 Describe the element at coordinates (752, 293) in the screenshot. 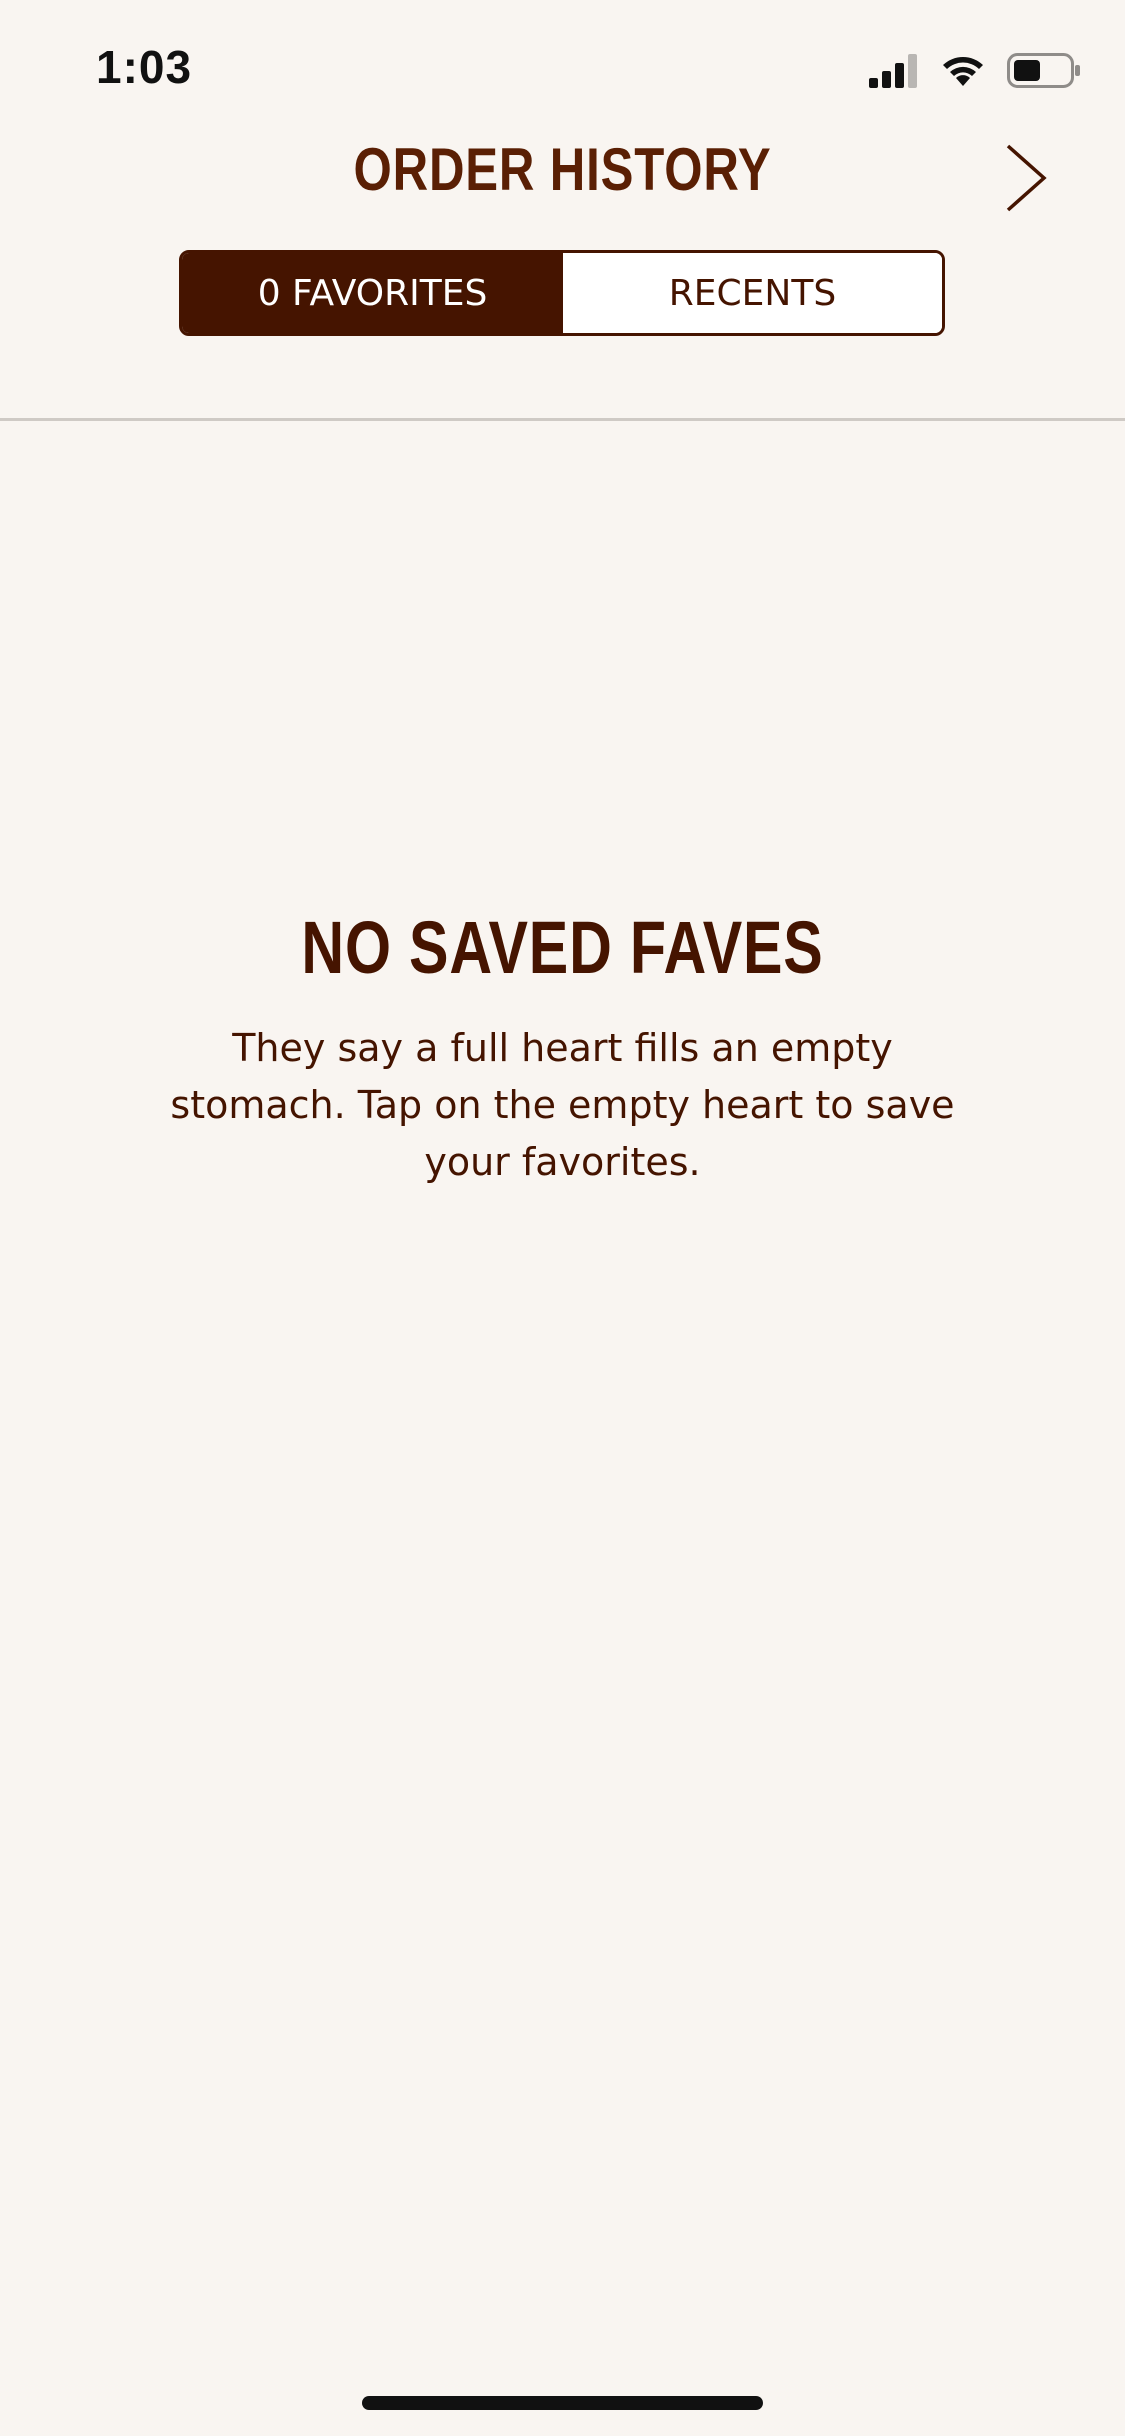

I see `tab-recents: RECENTS` at that location.